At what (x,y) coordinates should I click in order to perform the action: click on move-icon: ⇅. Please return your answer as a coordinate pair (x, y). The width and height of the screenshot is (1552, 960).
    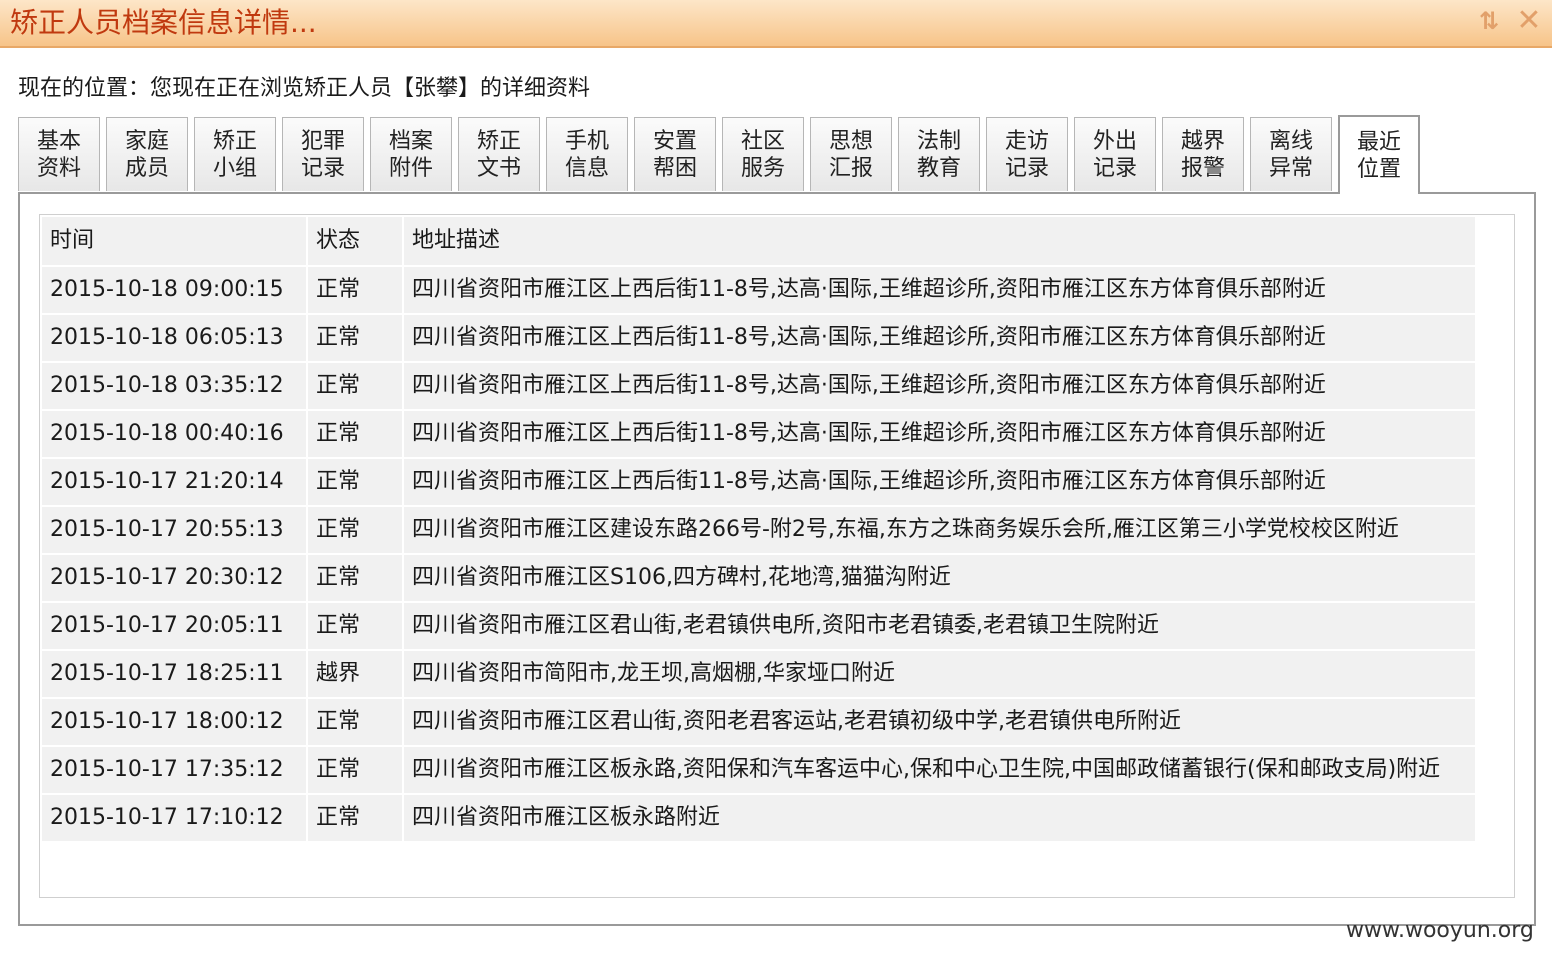
    Looking at the image, I should click on (1489, 21).